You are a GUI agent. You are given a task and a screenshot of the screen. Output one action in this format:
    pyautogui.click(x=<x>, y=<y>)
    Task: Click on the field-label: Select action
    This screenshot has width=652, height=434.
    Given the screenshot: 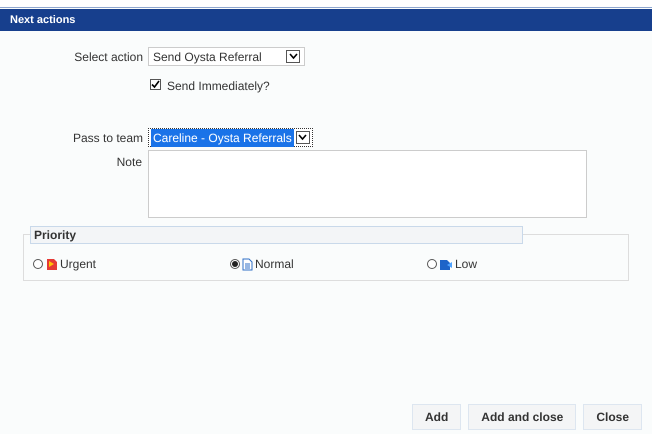 What is the action you would take?
    pyautogui.click(x=108, y=57)
    